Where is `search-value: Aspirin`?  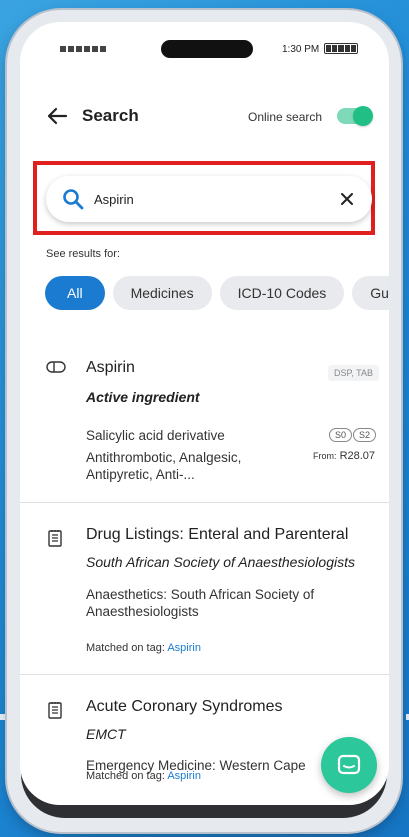 search-value: Aspirin is located at coordinates (114, 199).